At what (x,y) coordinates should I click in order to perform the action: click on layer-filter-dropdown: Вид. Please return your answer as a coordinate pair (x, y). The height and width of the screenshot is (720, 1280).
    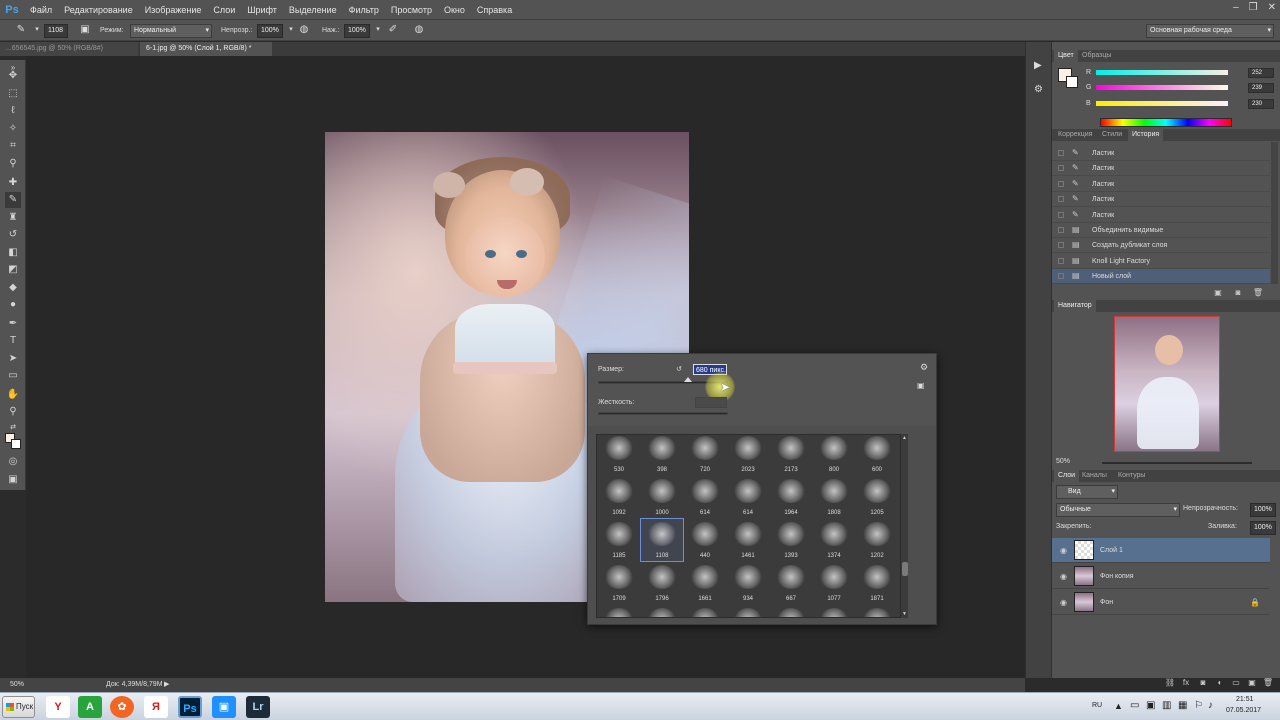
    Looking at the image, I should click on (1087, 492).